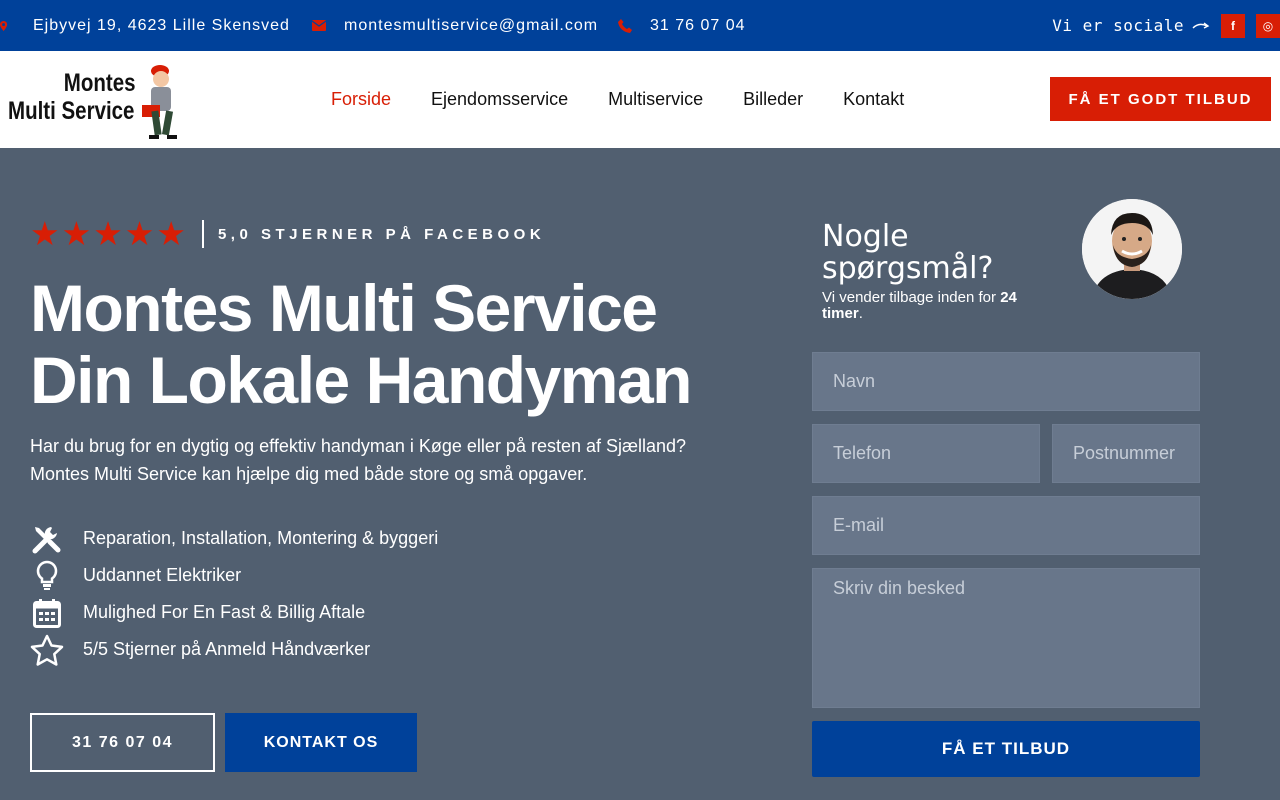 The width and height of the screenshot is (1280, 800). I want to click on get-offer-button: FÅ ET GODT TILBUD, so click(1160, 99).